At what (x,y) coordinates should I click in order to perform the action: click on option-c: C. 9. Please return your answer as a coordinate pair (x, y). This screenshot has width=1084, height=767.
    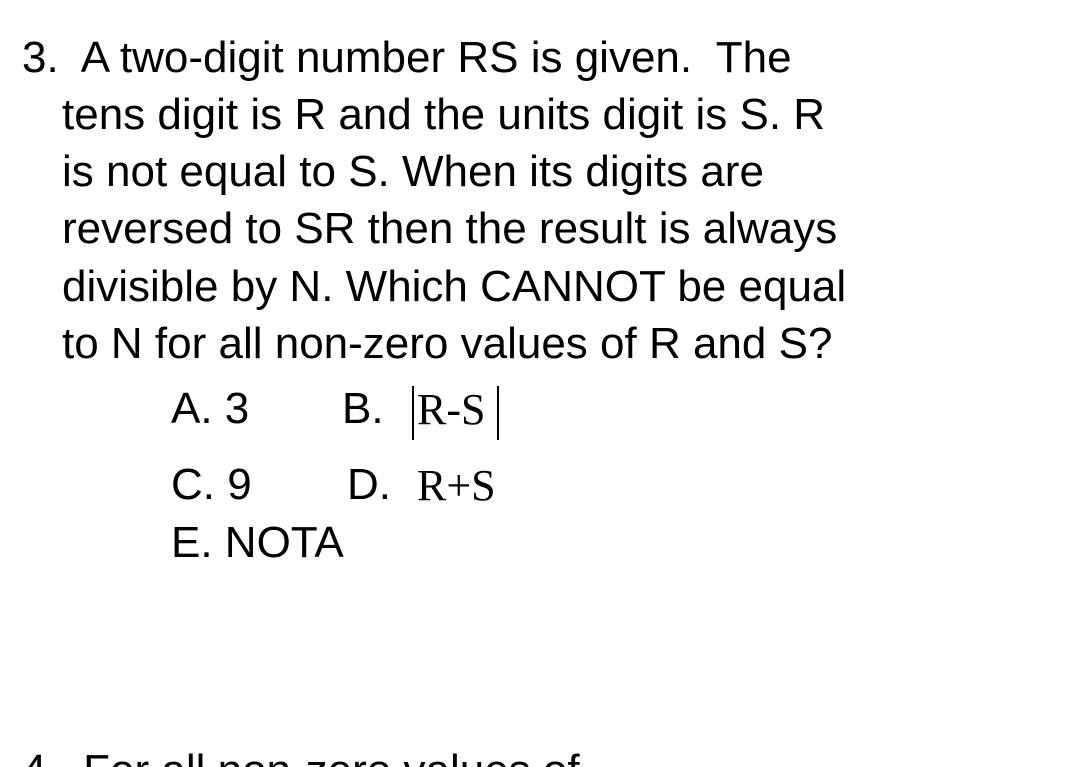
    Looking at the image, I should click on (211, 484).